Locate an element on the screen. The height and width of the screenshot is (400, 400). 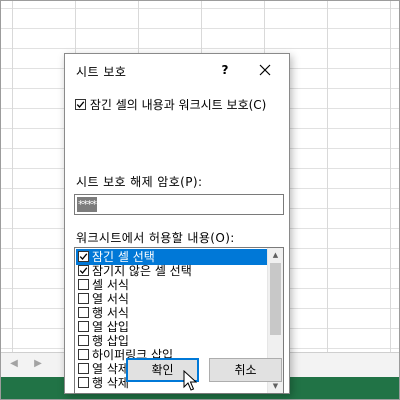
help-button: ? is located at coordinates (225, 70).